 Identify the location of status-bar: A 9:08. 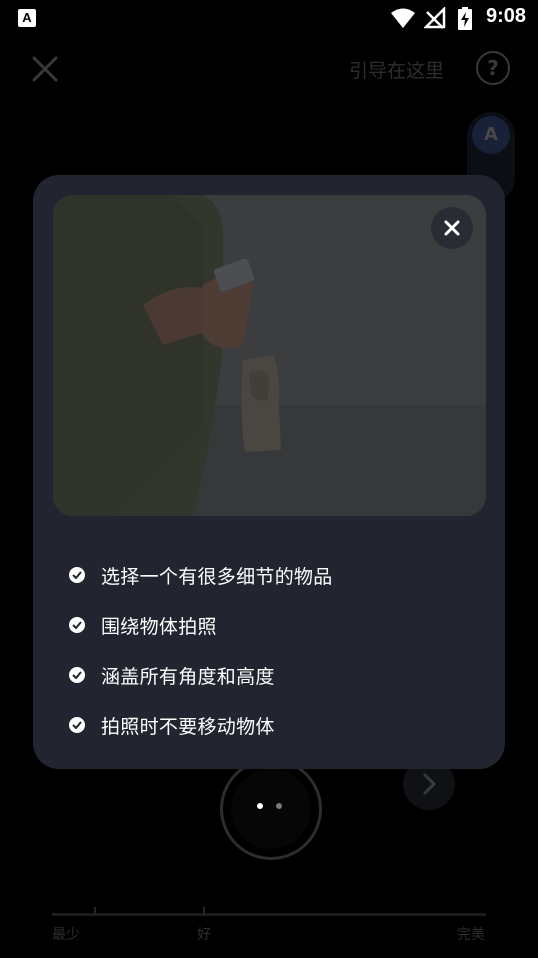
(269, 18).